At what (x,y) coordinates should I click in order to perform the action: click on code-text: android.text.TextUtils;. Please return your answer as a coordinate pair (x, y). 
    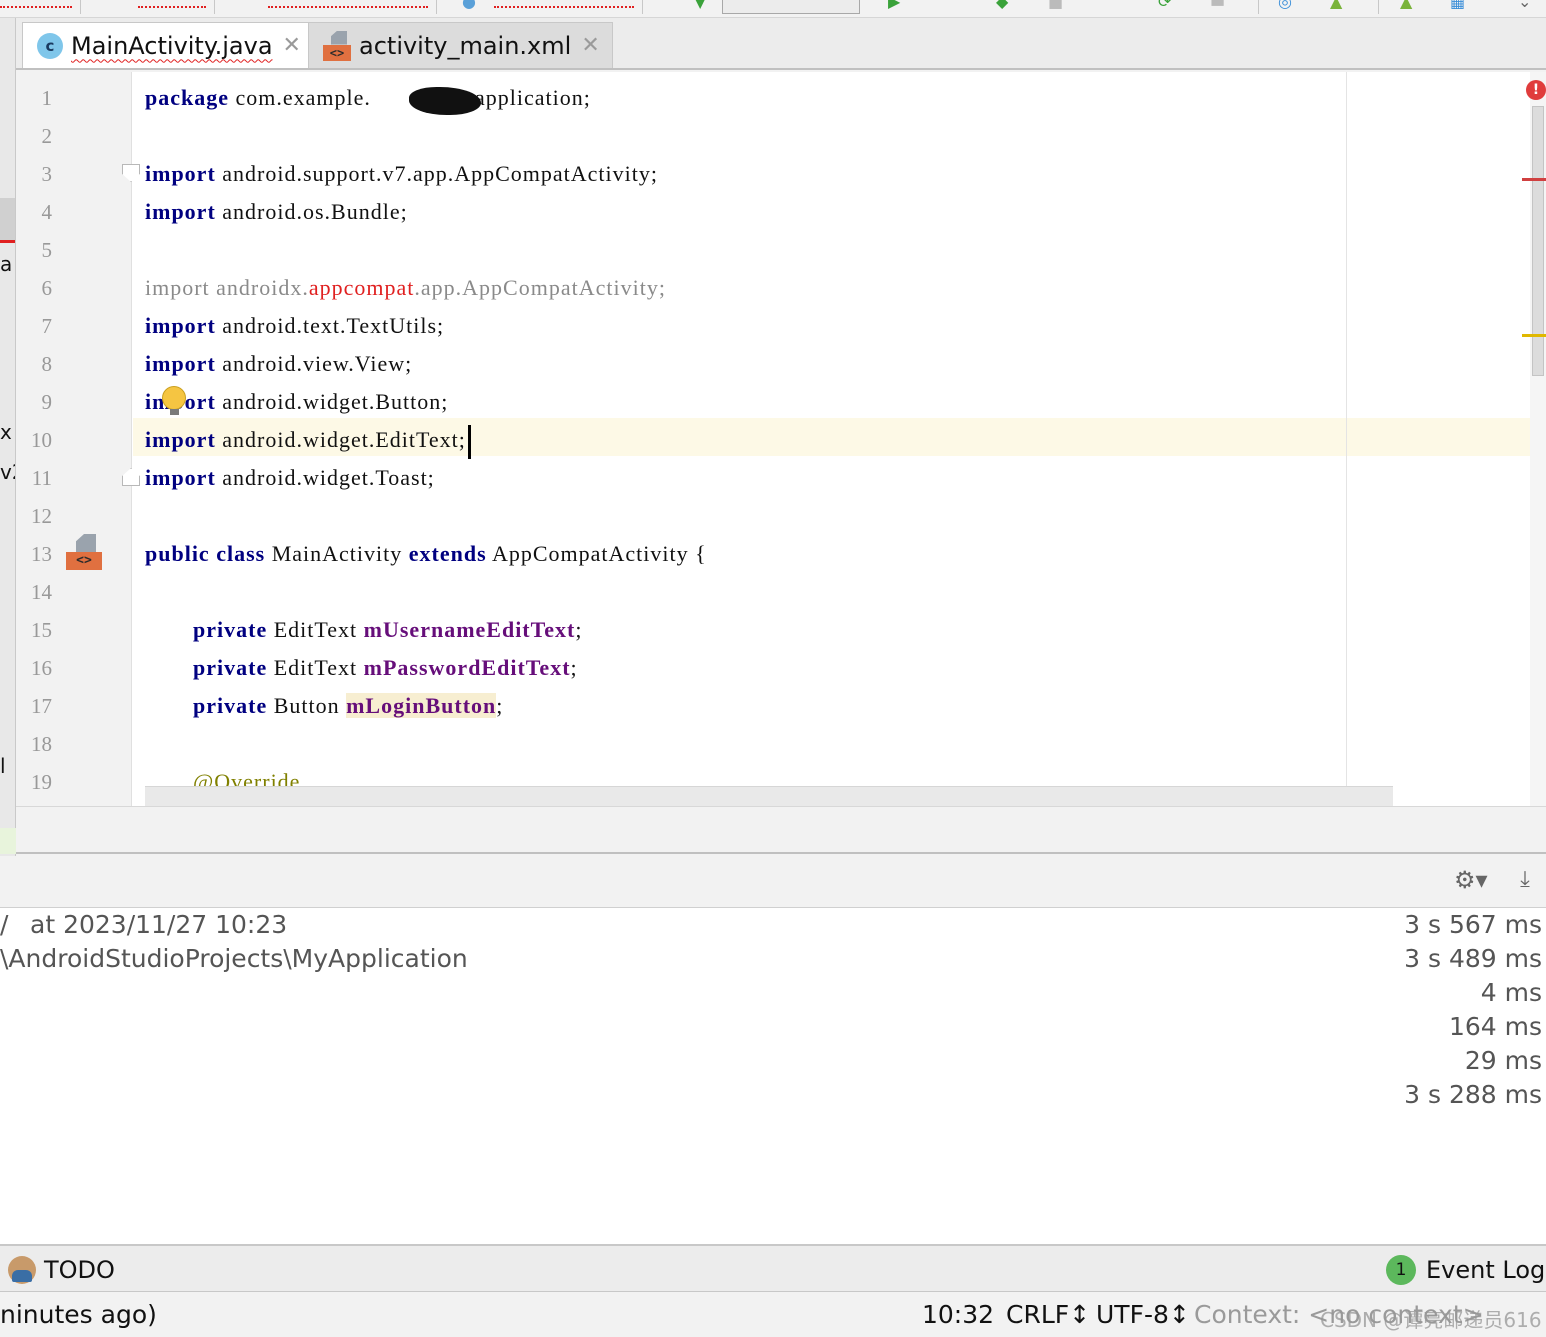
    Looking at the image, I should click on (330, 325).